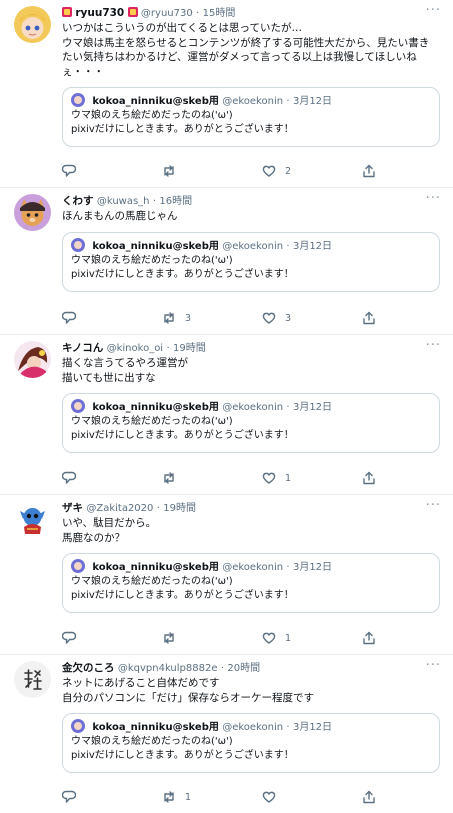 This screenshot has height=813, width=453. I want to click on like-count: 1, so click(288, 638).